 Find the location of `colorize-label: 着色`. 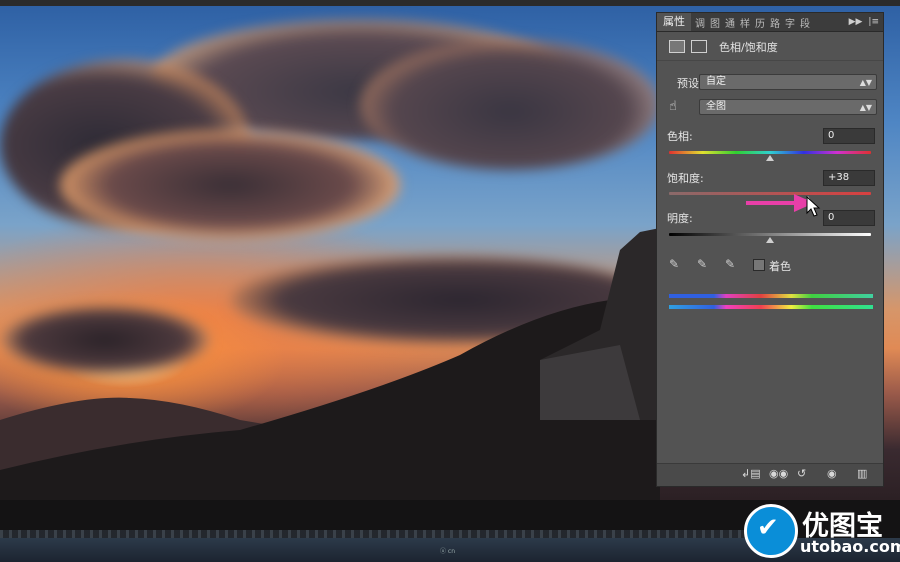

colorize-label: 着色 is located at coordinates (780, 266).